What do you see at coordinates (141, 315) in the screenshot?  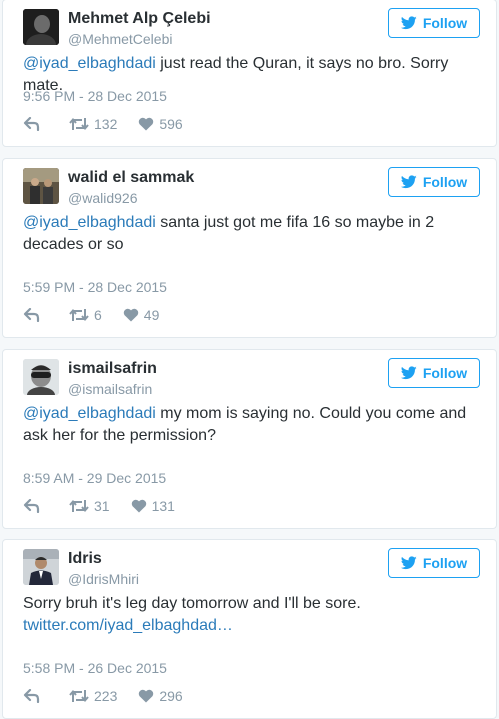 I see `like-button: 49` at bounding box center [141, 315].